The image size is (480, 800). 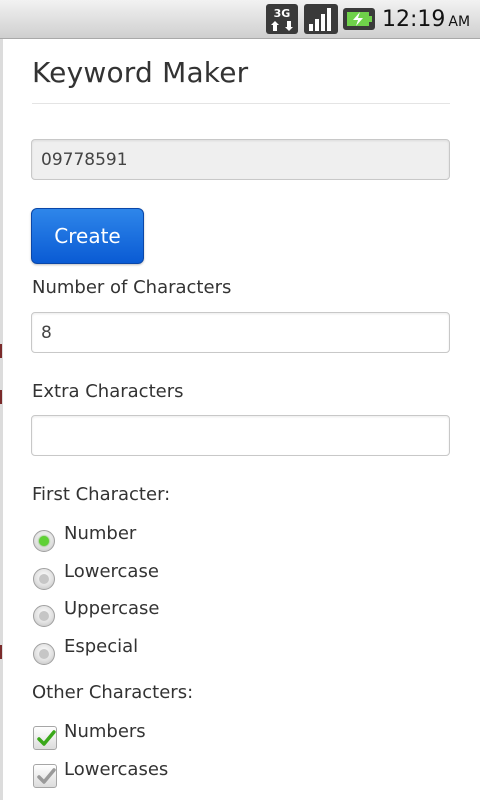 What do you see at coordinates (105, 731) in the screenshot?
I see `option-label: Numbers` at bounding box center [105, 731].